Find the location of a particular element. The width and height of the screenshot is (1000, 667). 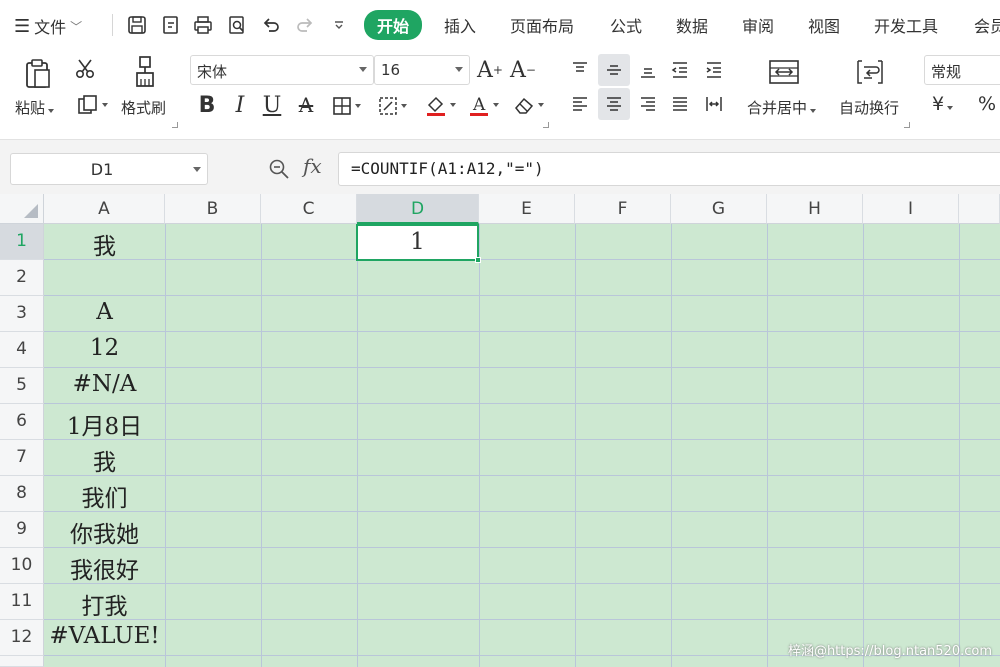

row-header-2: 2 is located at coordinates (22, 278).